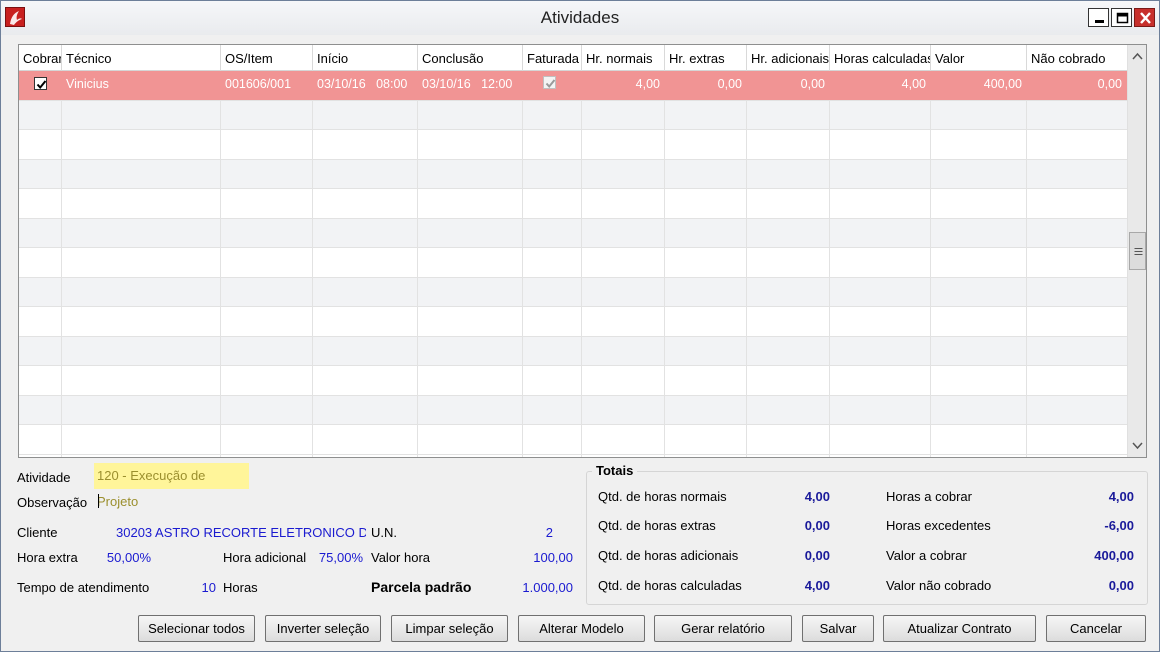  What do you see at coordinates (98, 501) in the screenshot?
I see `observacao-input` at bounding box center [98, 501].